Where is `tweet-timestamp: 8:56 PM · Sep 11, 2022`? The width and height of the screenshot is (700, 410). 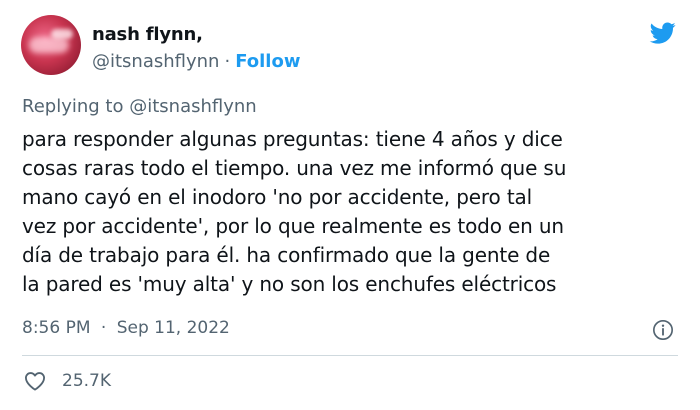
tweet-timestamp: 8:56 PM · Sep 11, 2022 is located at coordinates (126, 328).